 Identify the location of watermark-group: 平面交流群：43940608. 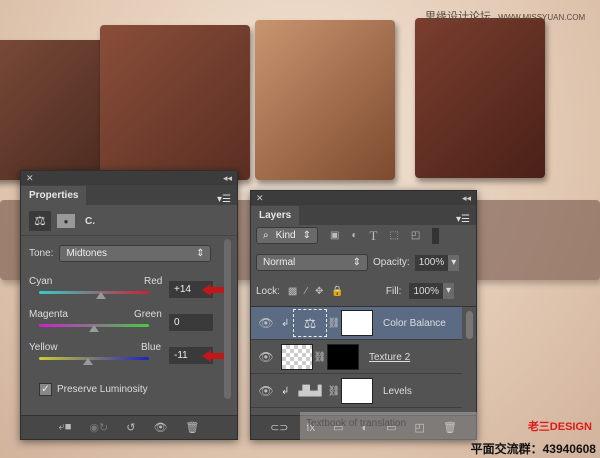
(533, 449).